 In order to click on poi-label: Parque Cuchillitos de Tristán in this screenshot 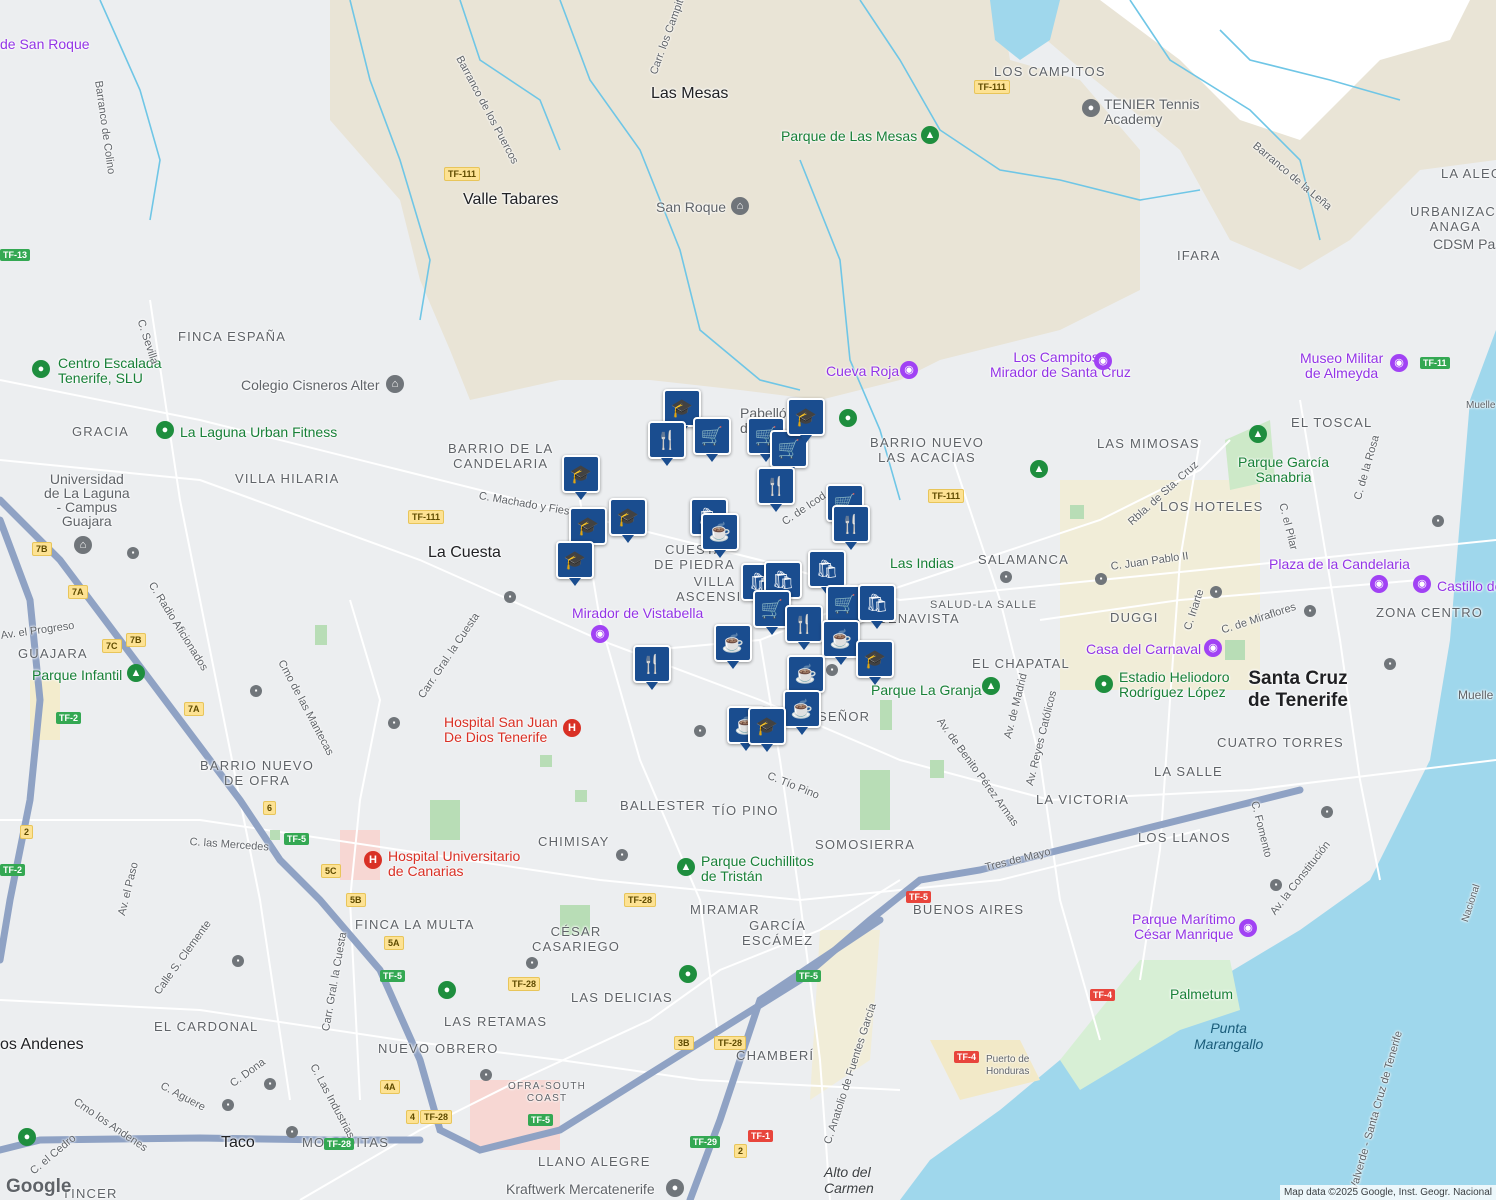, I will do `click(757, 869)`.